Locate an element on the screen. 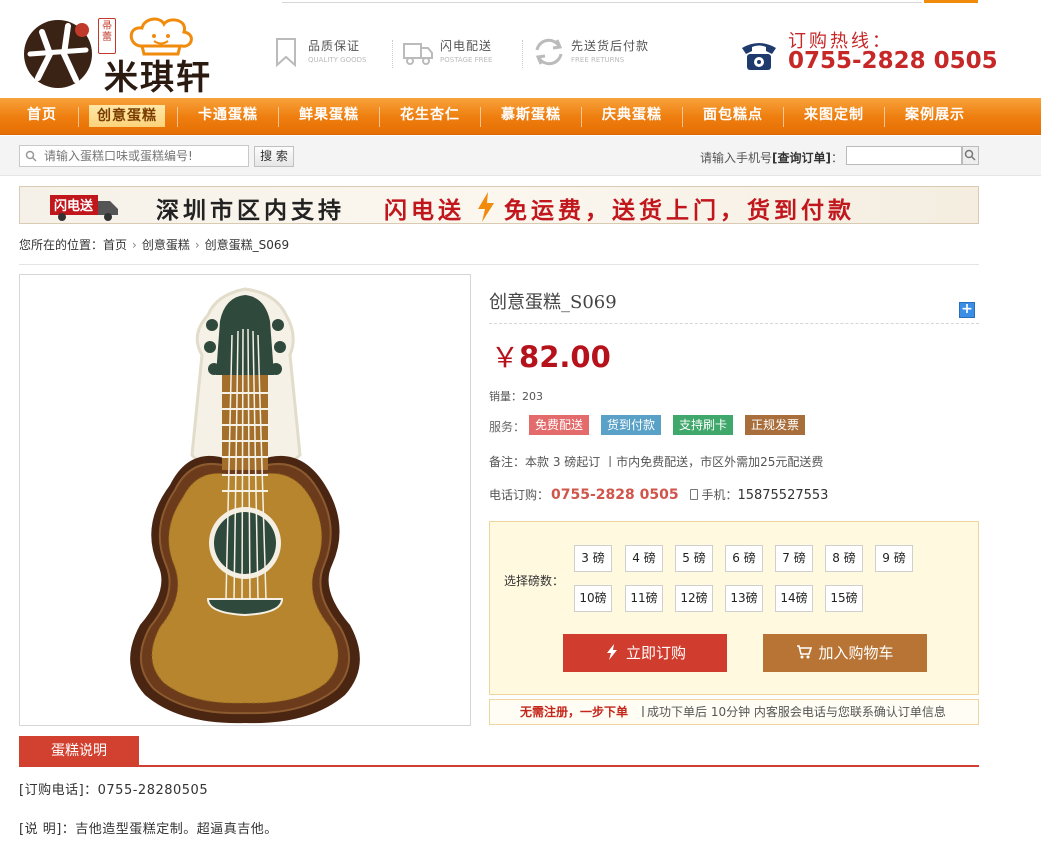  description-text: [说 明]：吉他造型蛋糕定制。超逼真吉他。 is located at coordinates (148, 829).